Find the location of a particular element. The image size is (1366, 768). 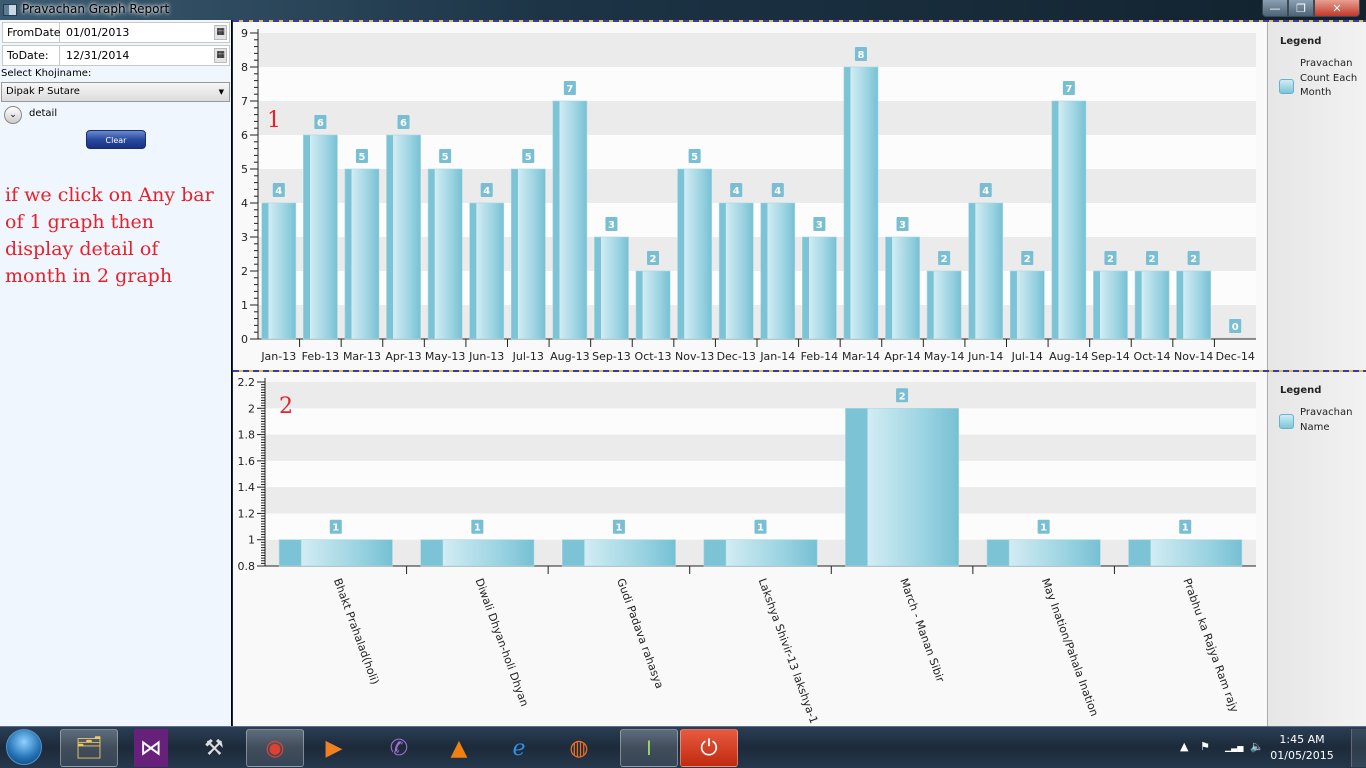

taskbar-media-player-button: ▶ is located at coordinates (334, 748).